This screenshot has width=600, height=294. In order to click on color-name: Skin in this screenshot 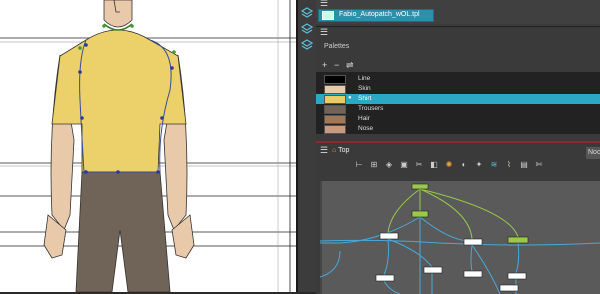, I will do `click(364, 88)`.